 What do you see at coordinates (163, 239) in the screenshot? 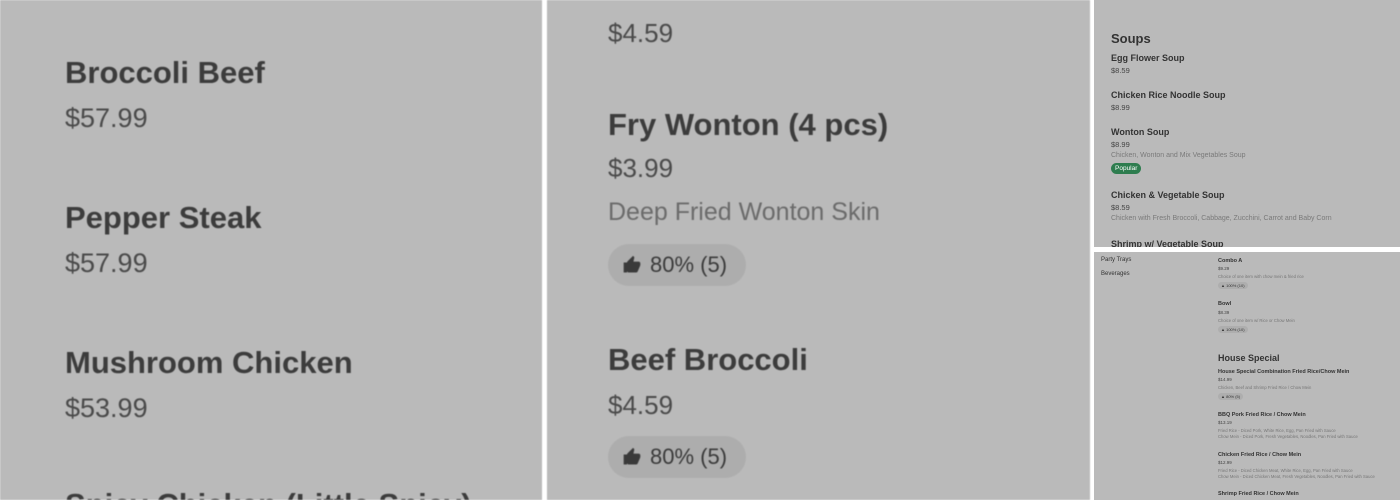
I see `menu-item: Pepper Steak $57.99` at bounding box center [163, 239].